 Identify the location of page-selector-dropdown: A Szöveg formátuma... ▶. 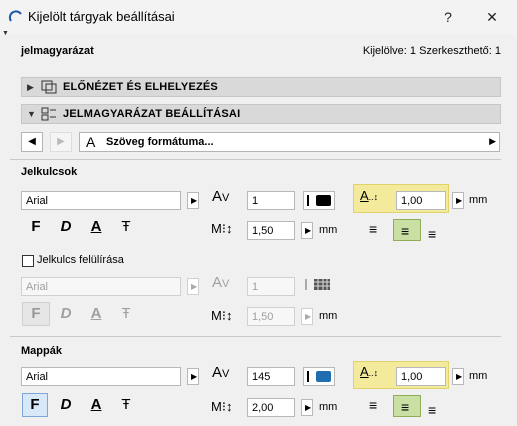
(289, 142).